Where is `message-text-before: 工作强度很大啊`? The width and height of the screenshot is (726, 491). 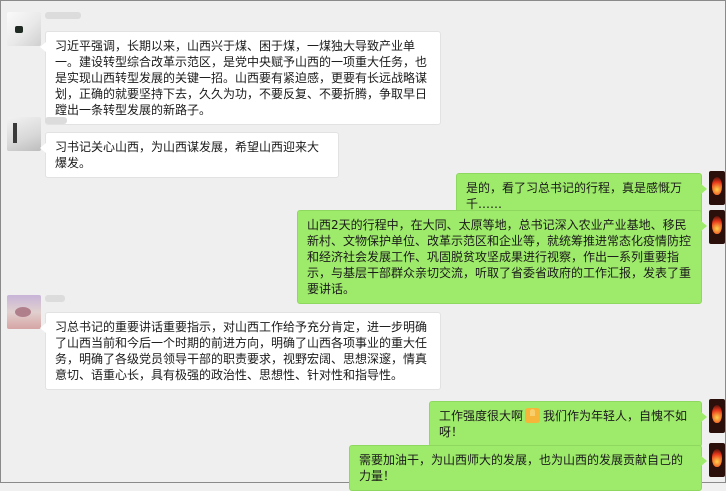
message-text-before: 工作强度很大啊 is located at coordinates (481, 416).